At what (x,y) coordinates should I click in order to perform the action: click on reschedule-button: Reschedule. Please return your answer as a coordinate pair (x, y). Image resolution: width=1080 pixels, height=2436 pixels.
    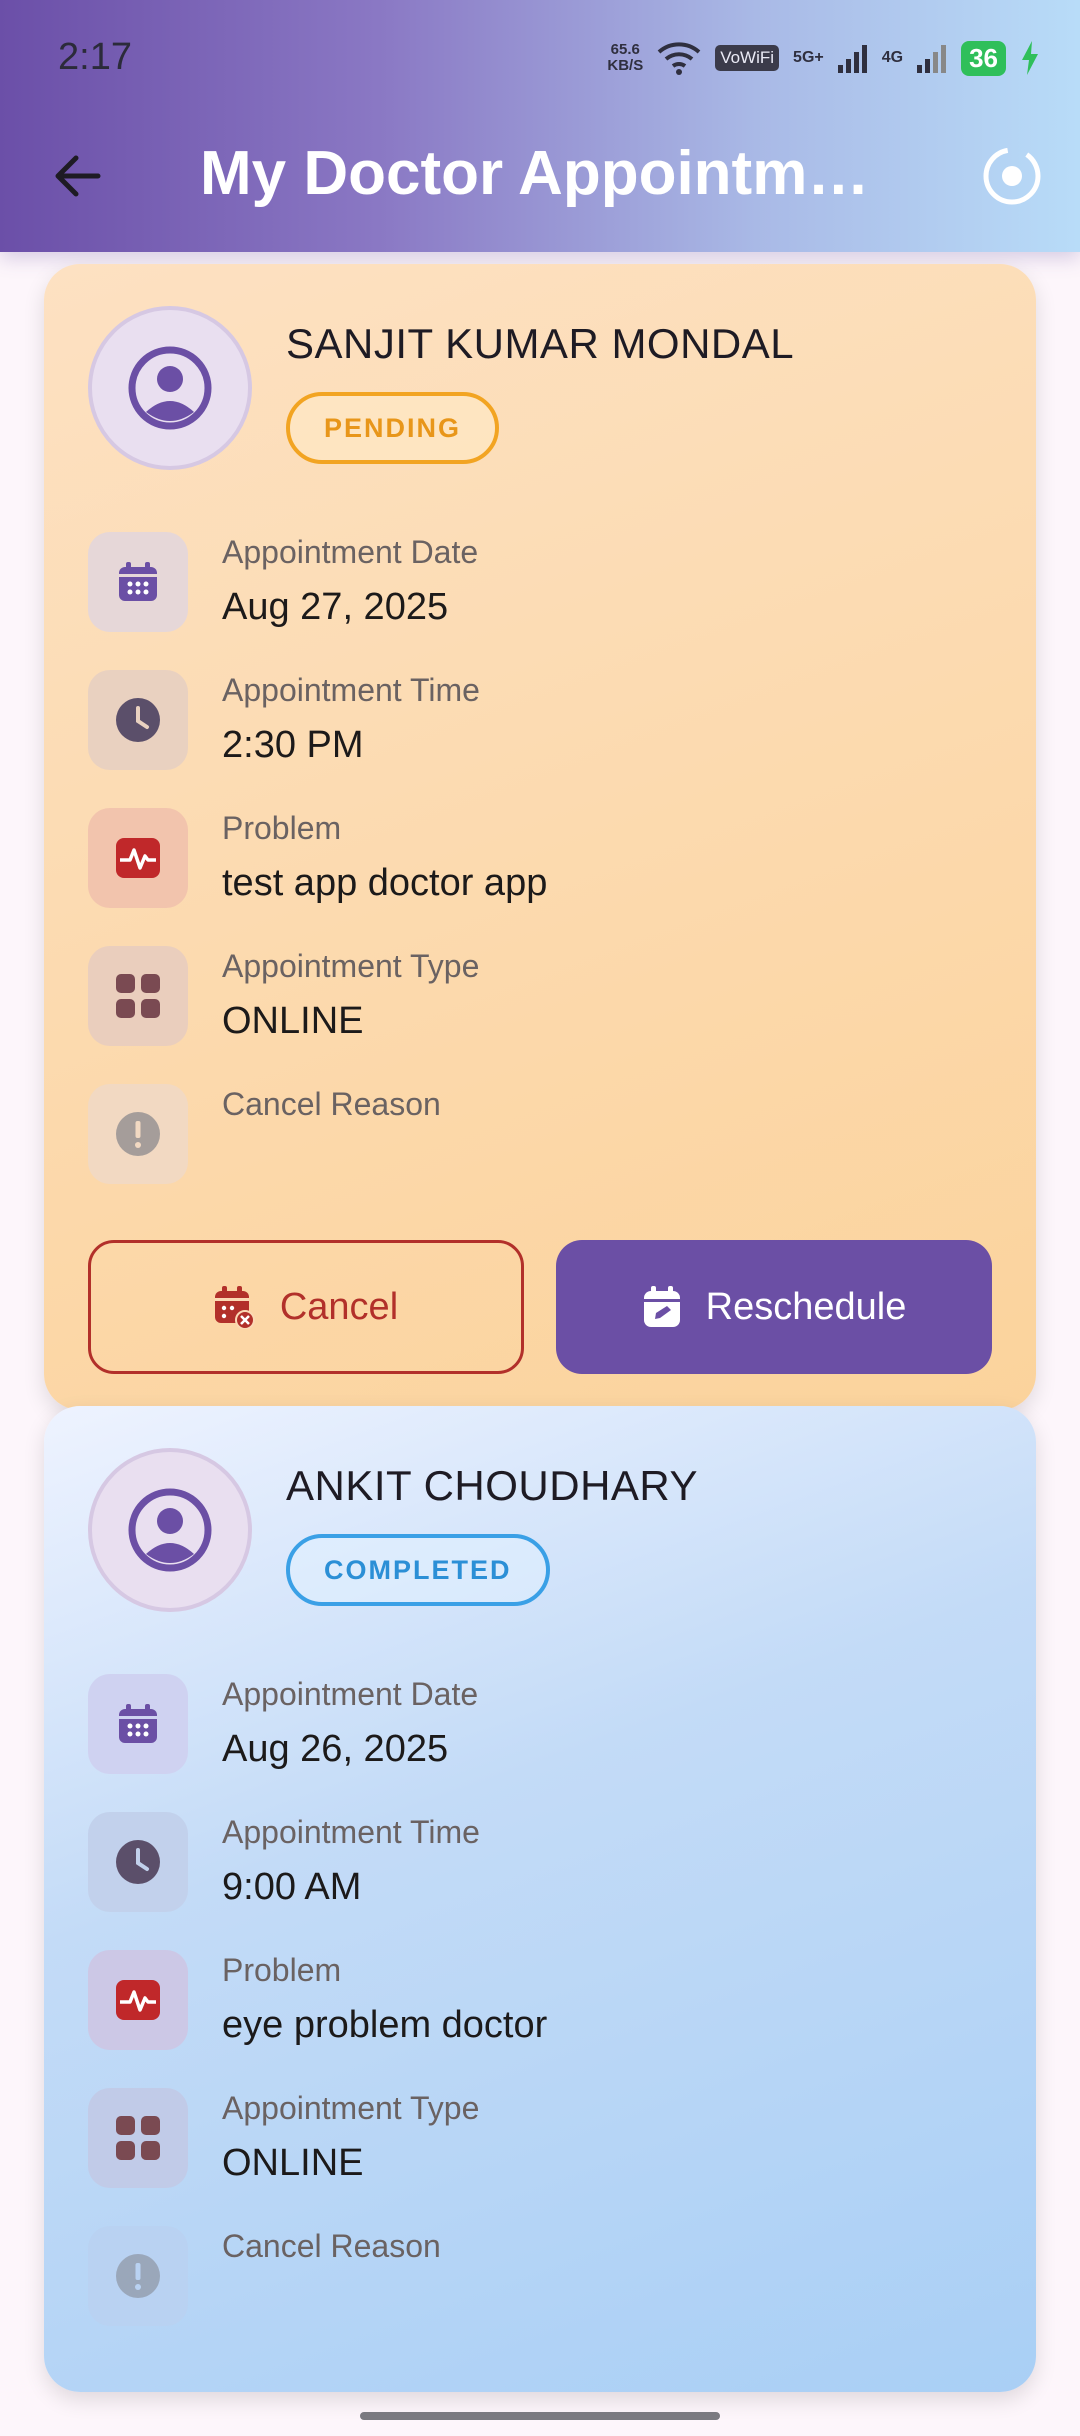
    Looking at the image, I should click on (774, 1307).